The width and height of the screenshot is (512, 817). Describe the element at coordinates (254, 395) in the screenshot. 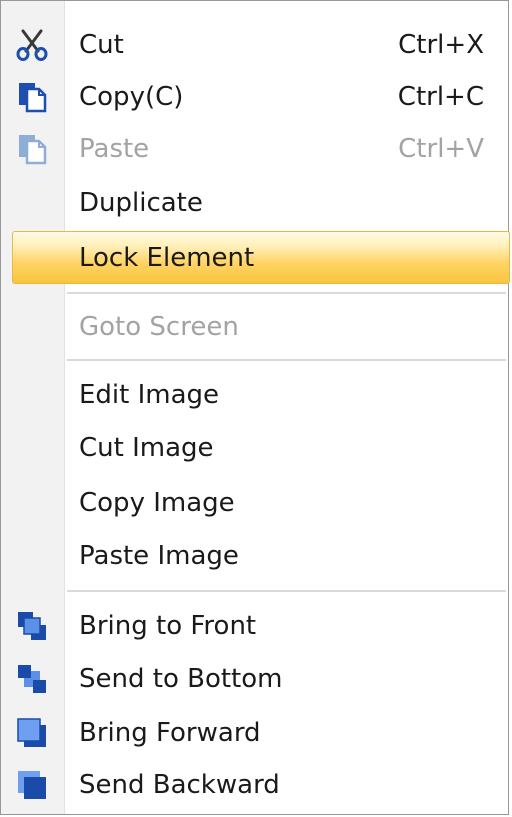

I see `menu-item-edit-image: Edit Image` at that location.